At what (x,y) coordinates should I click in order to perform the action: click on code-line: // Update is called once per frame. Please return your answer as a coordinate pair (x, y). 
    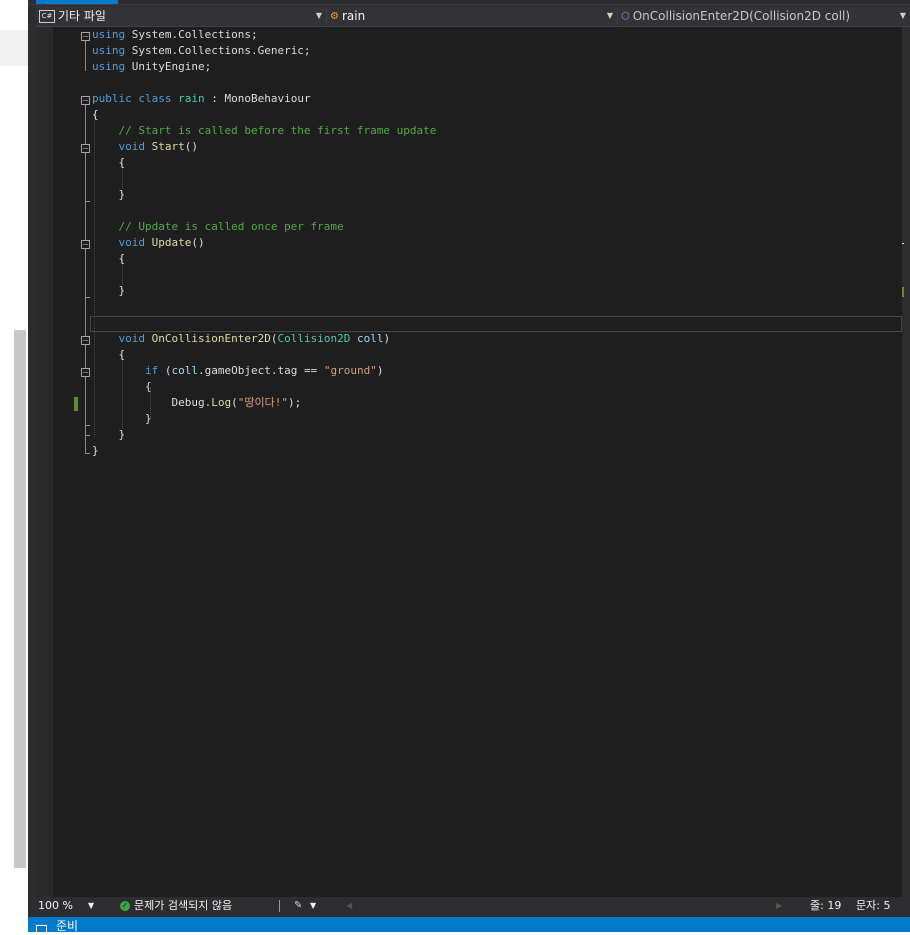
    Looking at the image, I should click on (218, 227).